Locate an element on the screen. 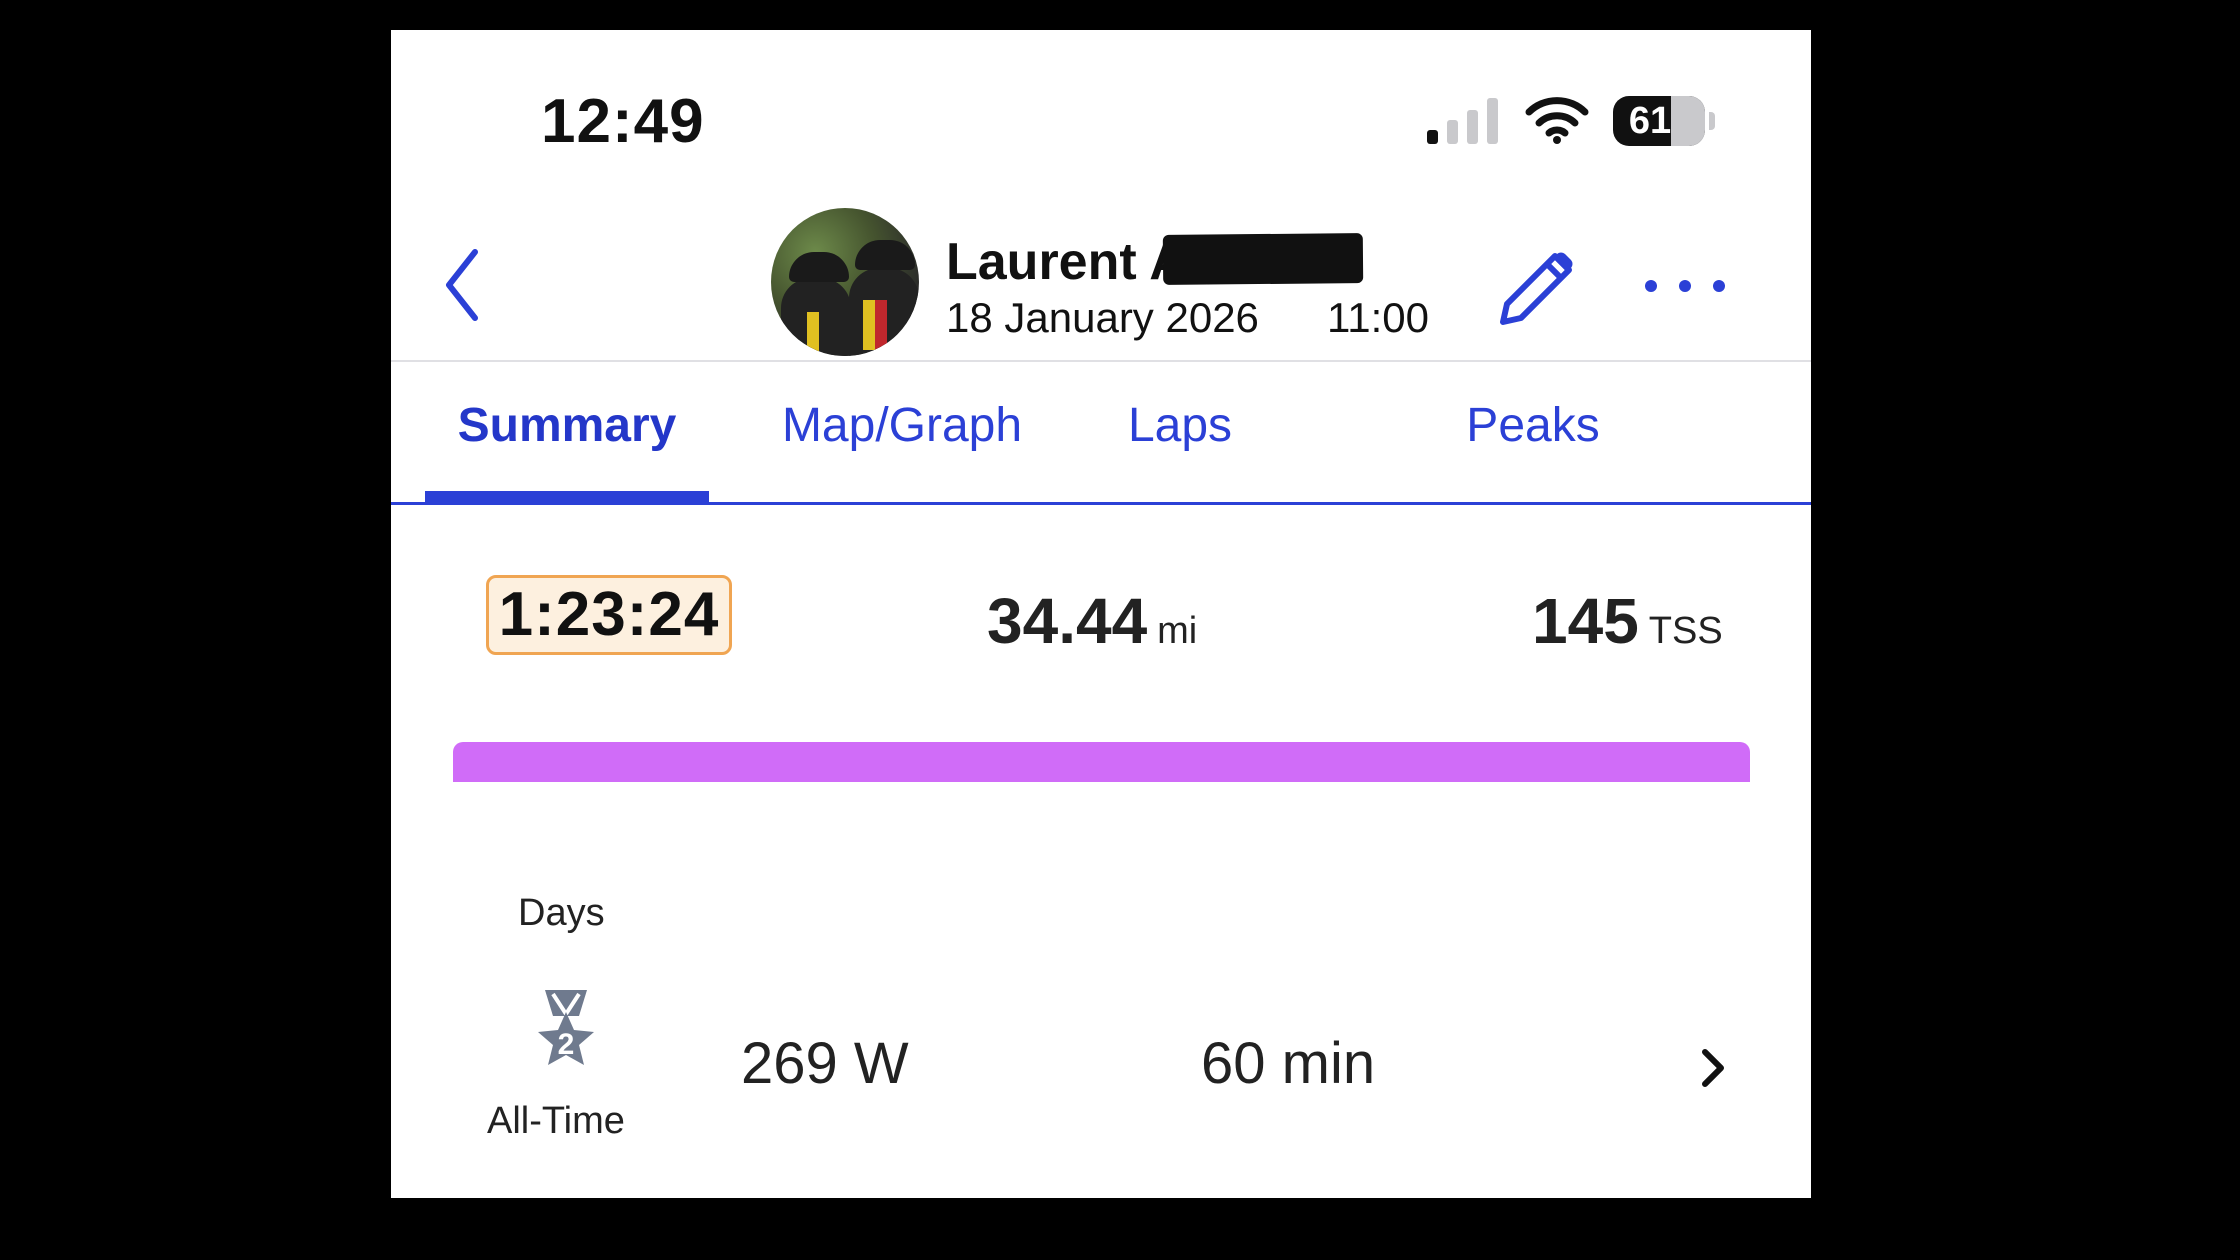 The height and width of the screenshot is (1260, 2240). cellular-signal-icon is located at coordinates (1465, 121).